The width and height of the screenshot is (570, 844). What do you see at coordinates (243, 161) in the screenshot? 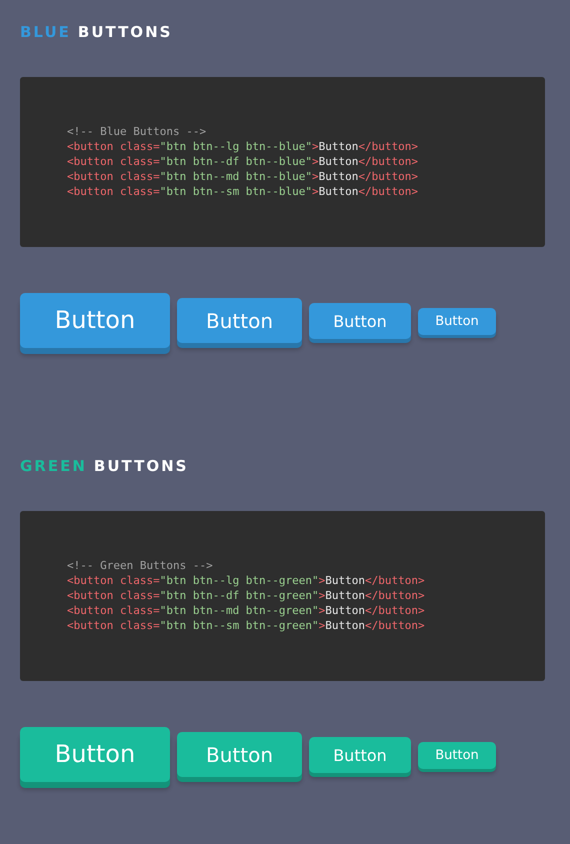
I see `code-line: <button class="btn btn--df btn--blue">Button</button>` at bounding box center [243, 161].